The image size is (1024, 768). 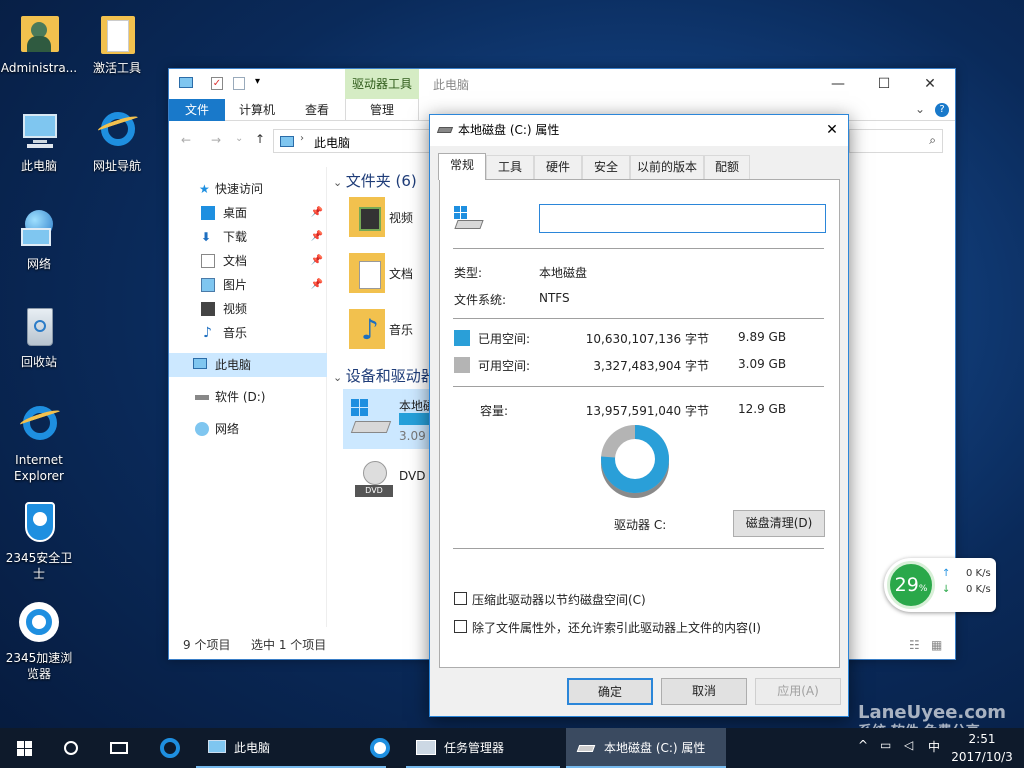 I want to click on ime-indicator: 中, so click(x=934, y=746).